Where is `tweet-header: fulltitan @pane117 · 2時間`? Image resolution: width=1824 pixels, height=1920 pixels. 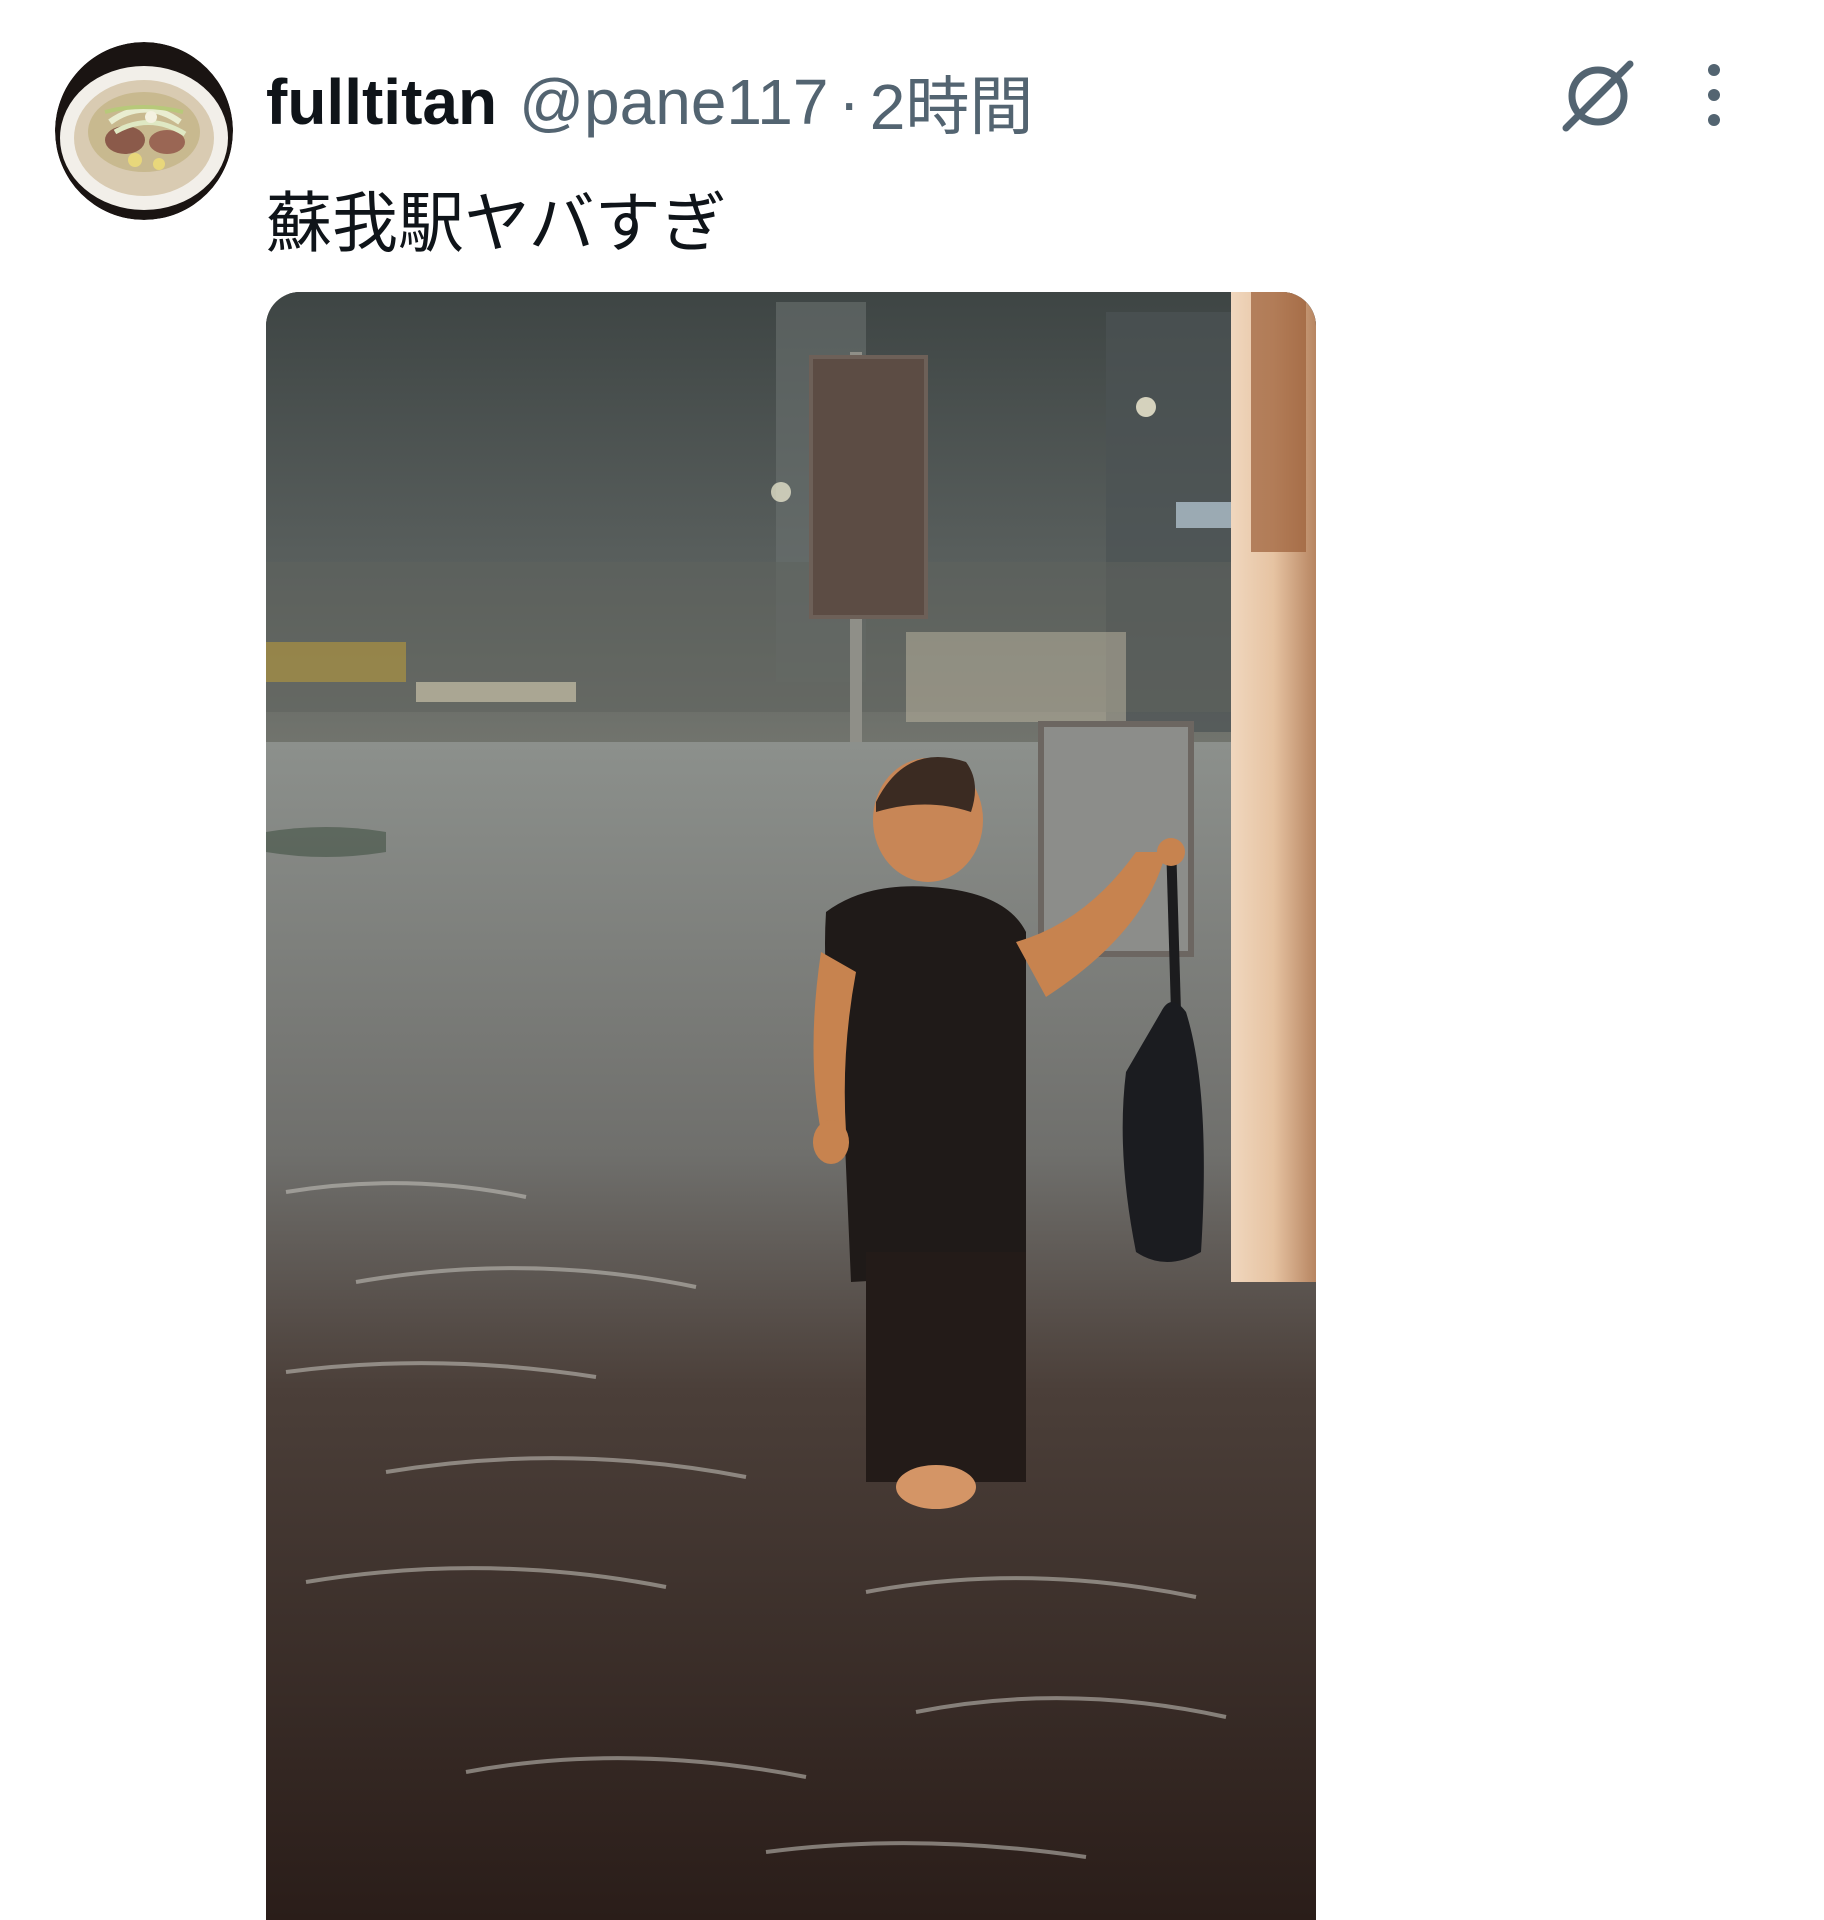 tweet-header: fulltitan @pane117 · 2時間 is located at coordinates (649, 102).